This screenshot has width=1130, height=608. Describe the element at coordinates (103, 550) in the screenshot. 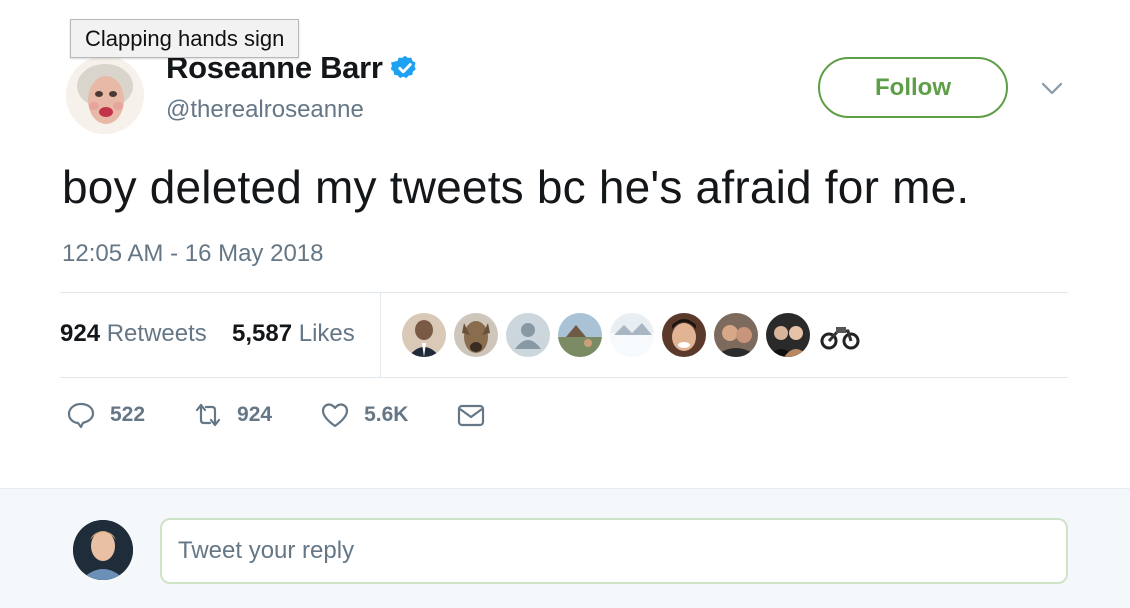

I see `current-user-avatar` at that location.